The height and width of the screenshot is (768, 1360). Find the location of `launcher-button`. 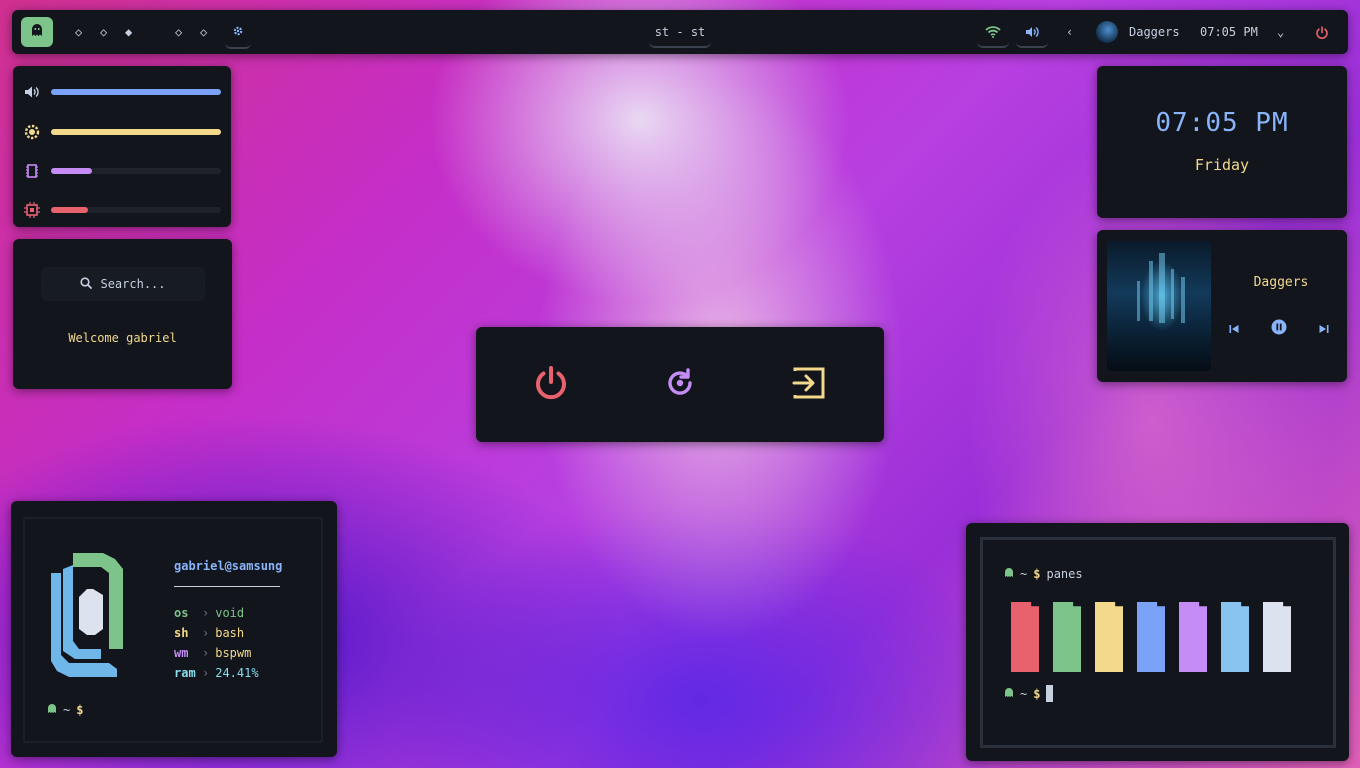

launcher-button is located at coordinates (37, 32).